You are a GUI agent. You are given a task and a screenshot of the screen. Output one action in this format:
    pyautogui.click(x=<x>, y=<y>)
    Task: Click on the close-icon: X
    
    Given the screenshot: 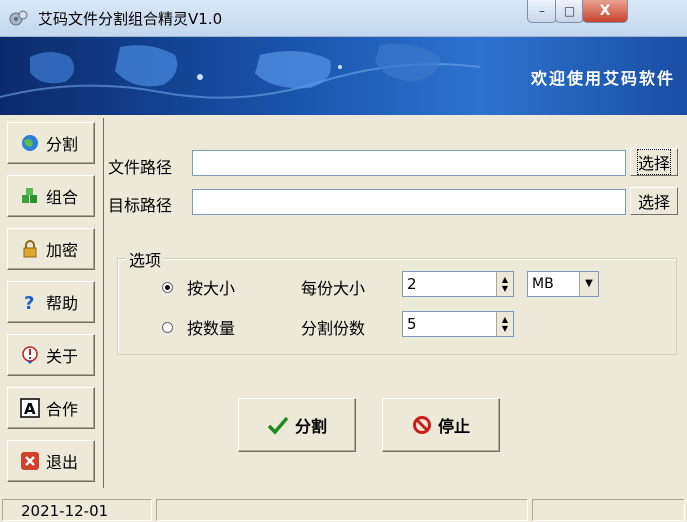 What is the action you would take?
    pyautogui.click(x=605, y=11)
    